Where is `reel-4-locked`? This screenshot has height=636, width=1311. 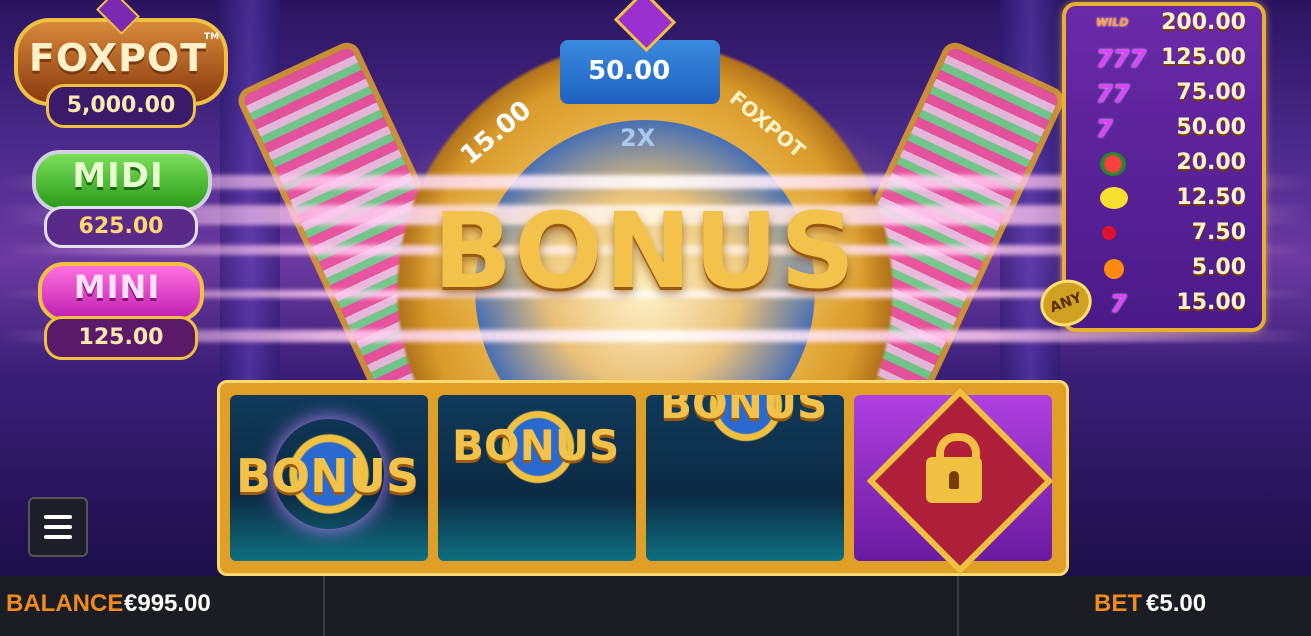
reel-4-locked is located at coordinates (954, 481).